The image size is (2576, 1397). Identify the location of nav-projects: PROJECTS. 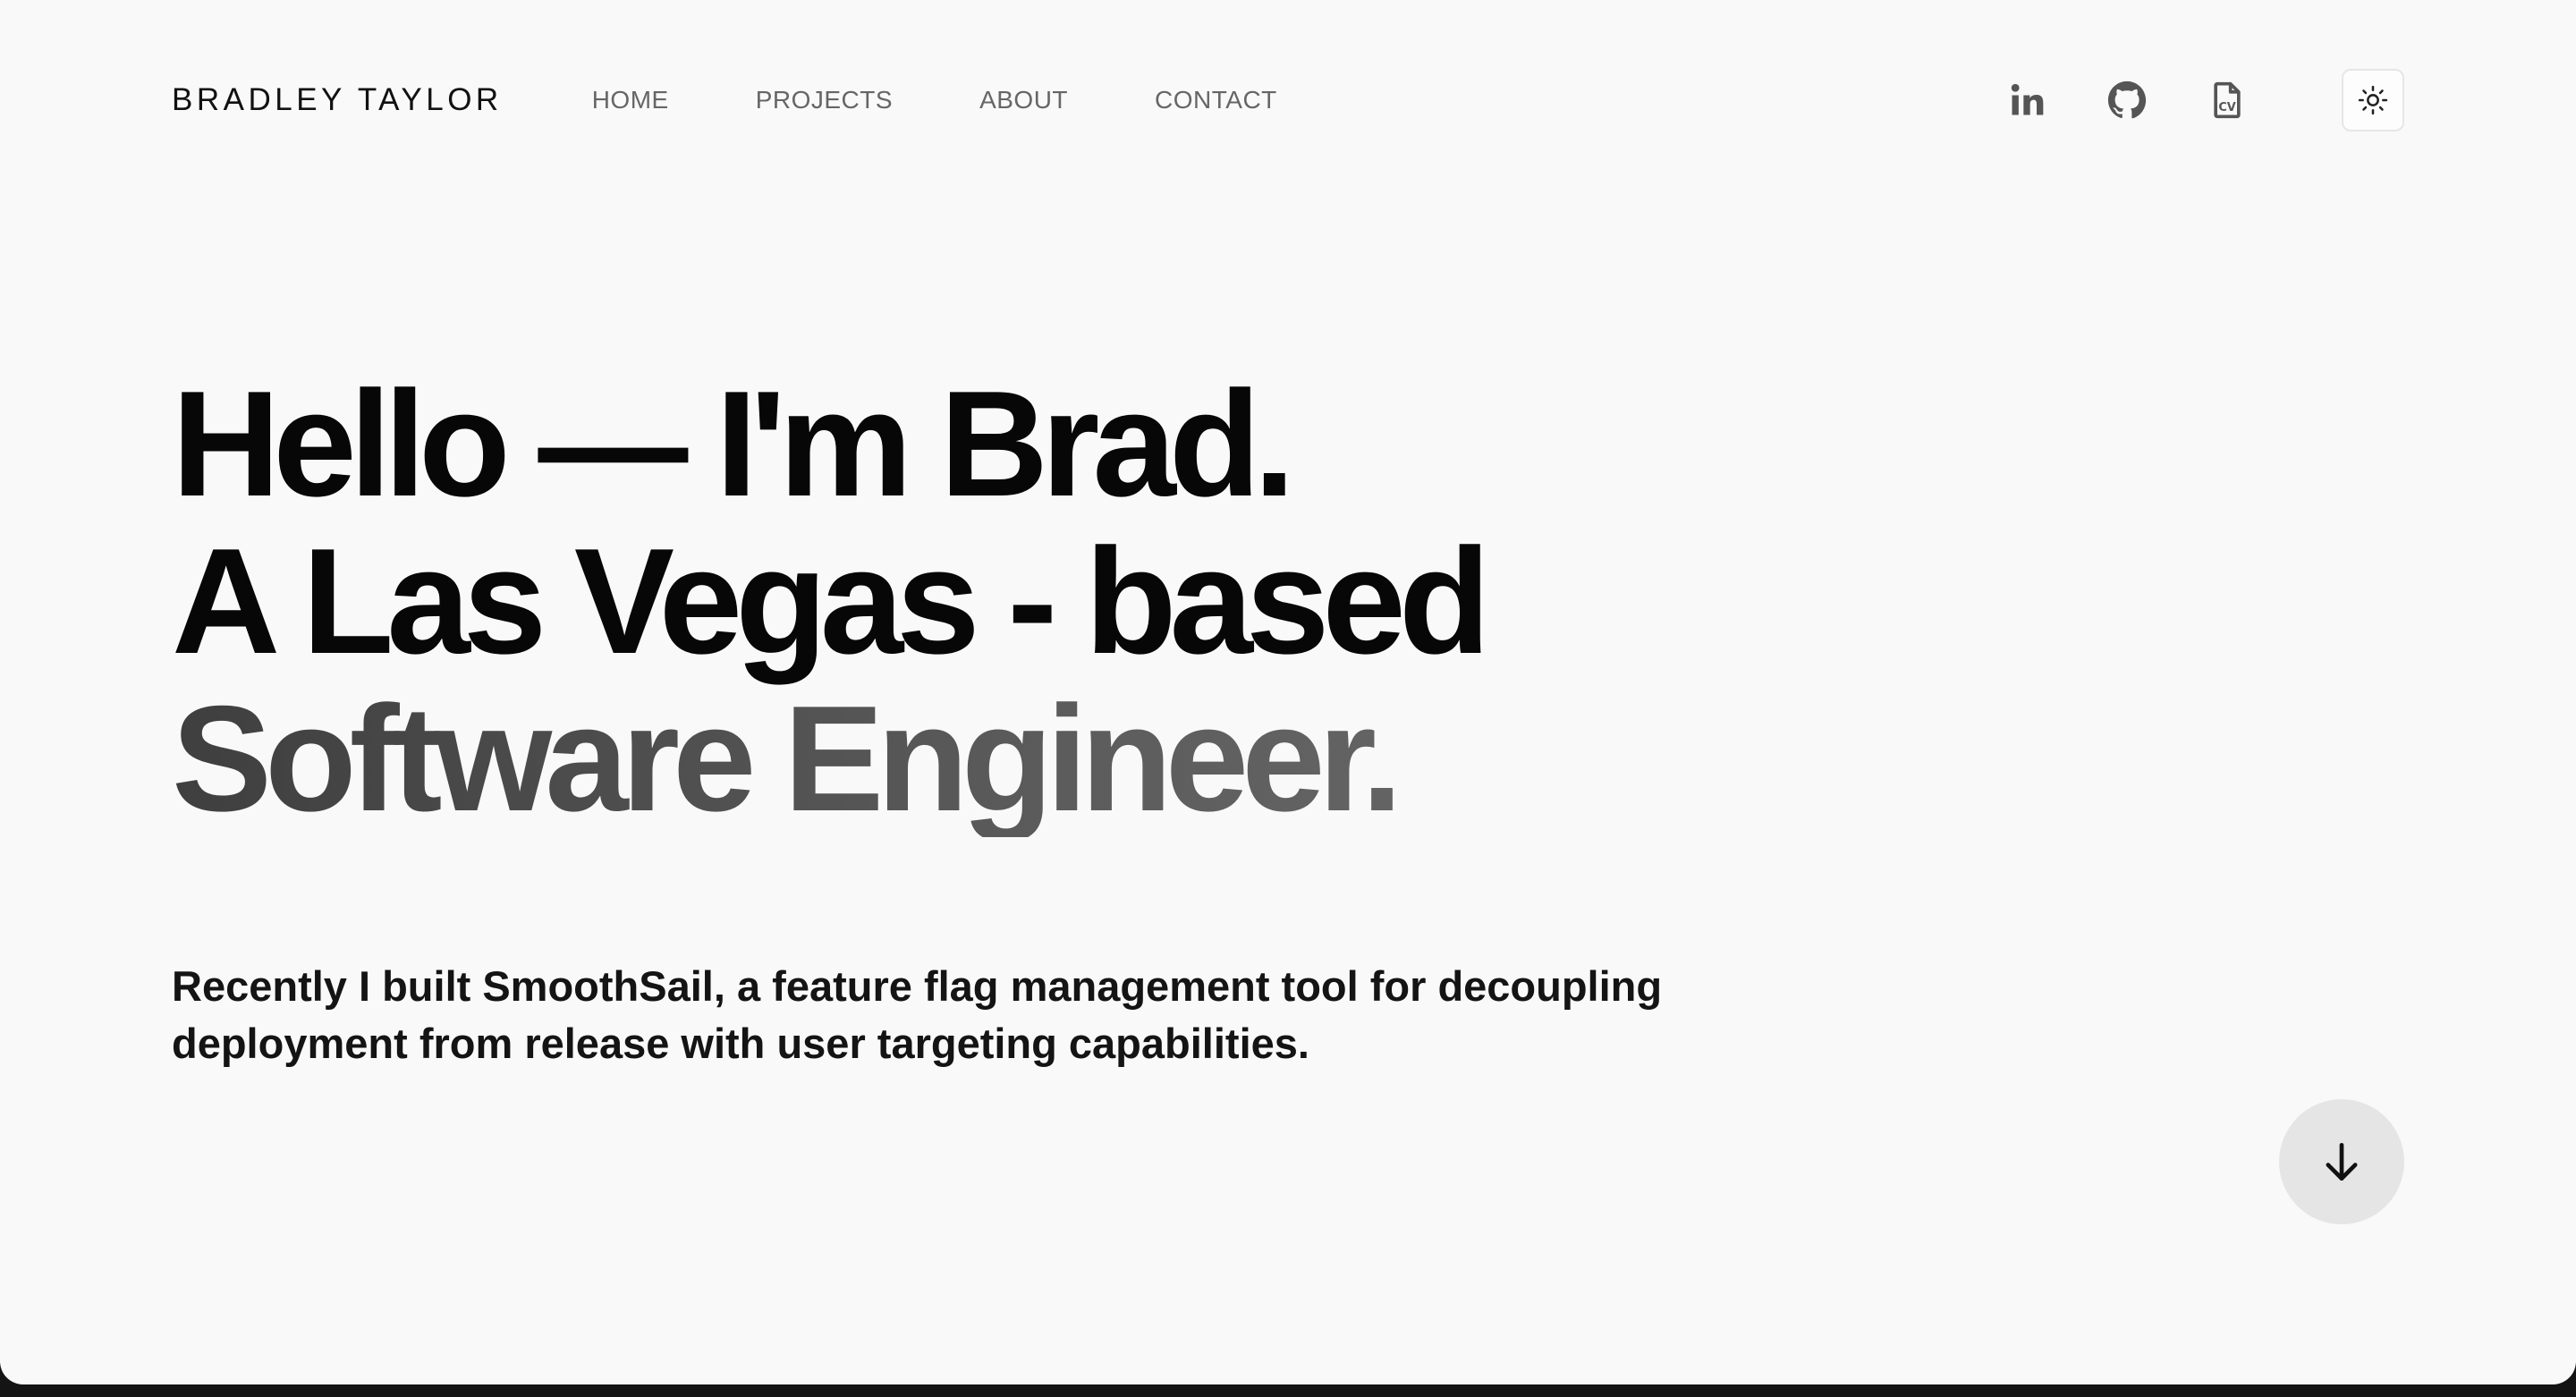
(824, 100).